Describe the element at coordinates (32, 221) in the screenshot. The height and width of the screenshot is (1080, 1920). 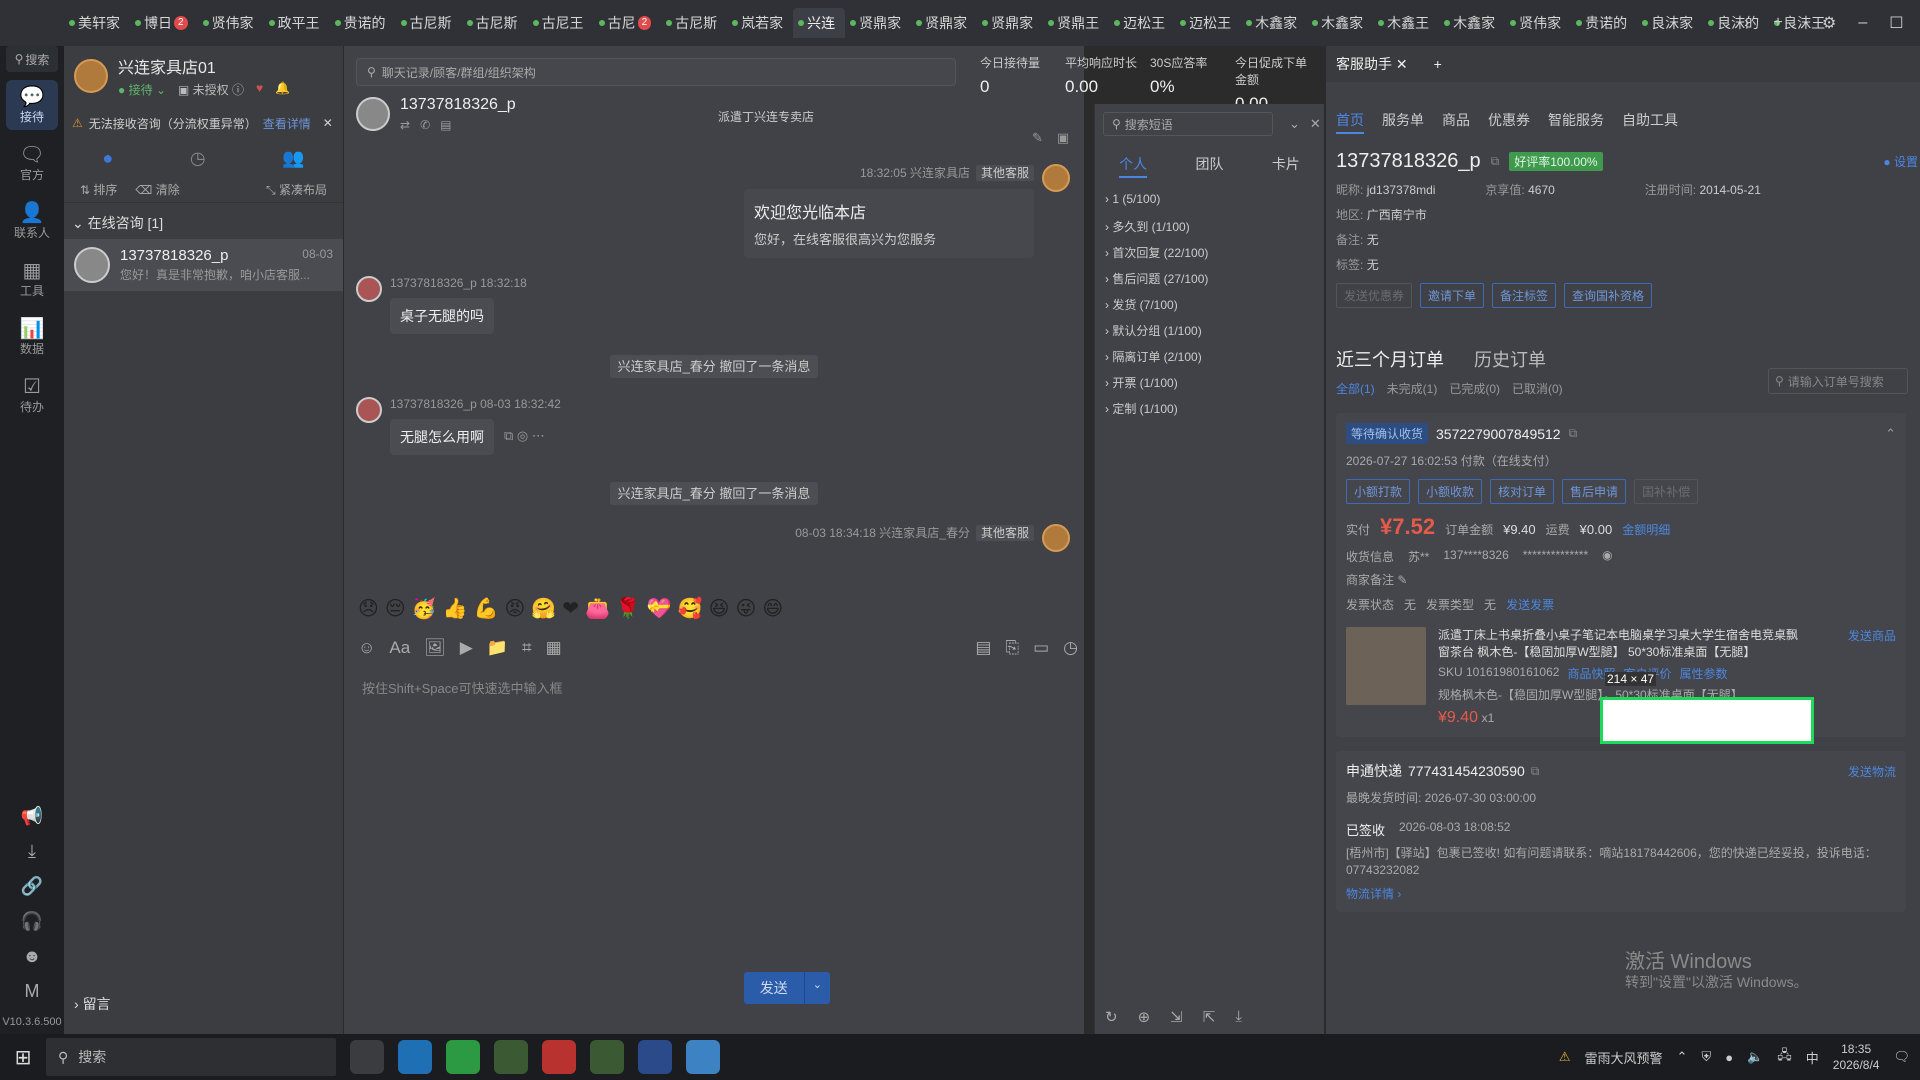
I see `rail-item-contacts: 👤 联系人` at that location.